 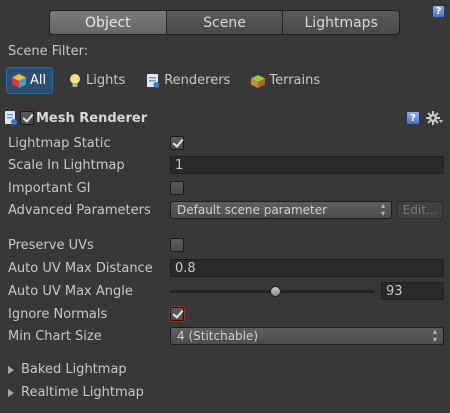 What do you see at coordinates (225, 188) in the screenshot?
I see `important-gi-row: Important GI` at bounding box center [225, 188].